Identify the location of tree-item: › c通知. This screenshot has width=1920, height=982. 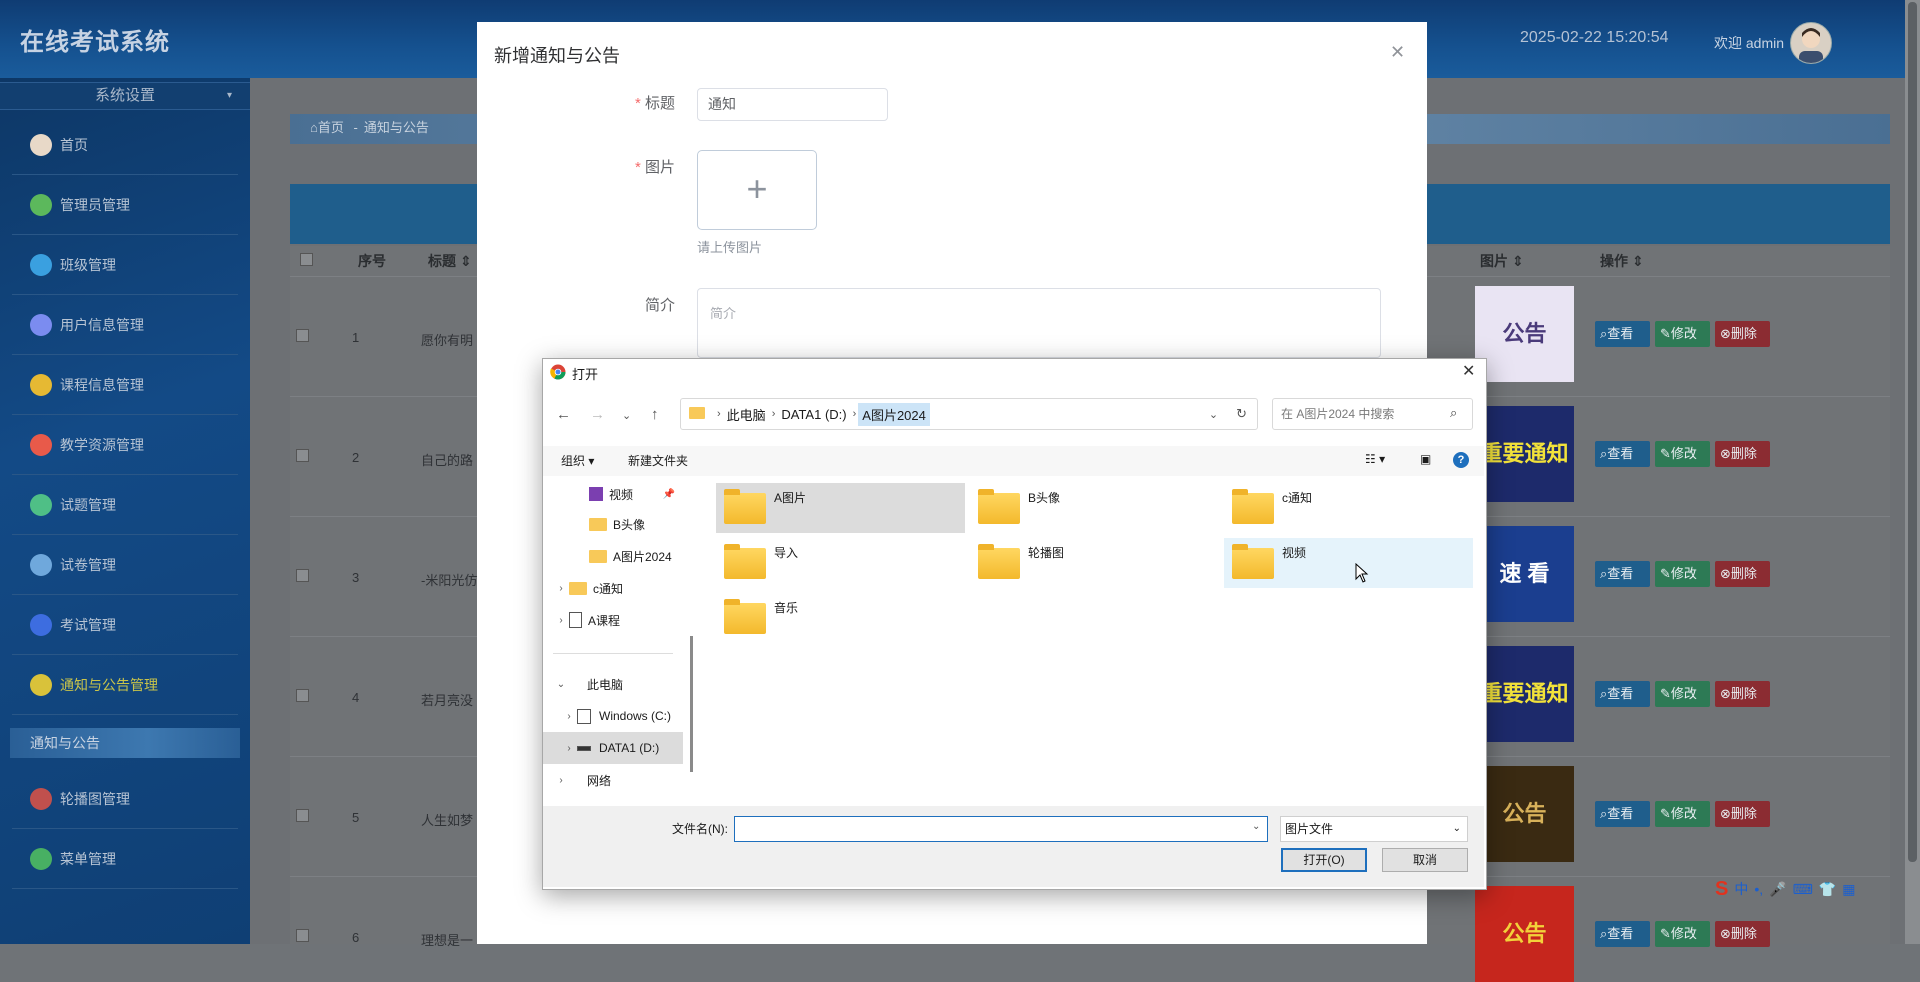
(613, 588).